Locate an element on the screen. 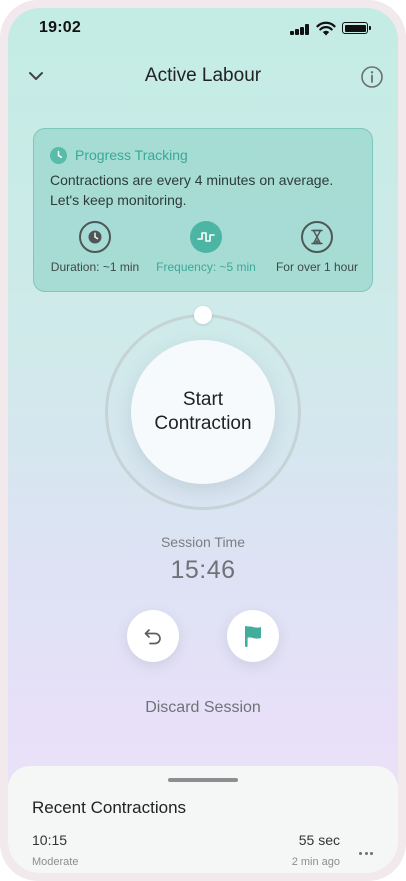  start-button-line-1: Start is located at coordinates (203, 399).